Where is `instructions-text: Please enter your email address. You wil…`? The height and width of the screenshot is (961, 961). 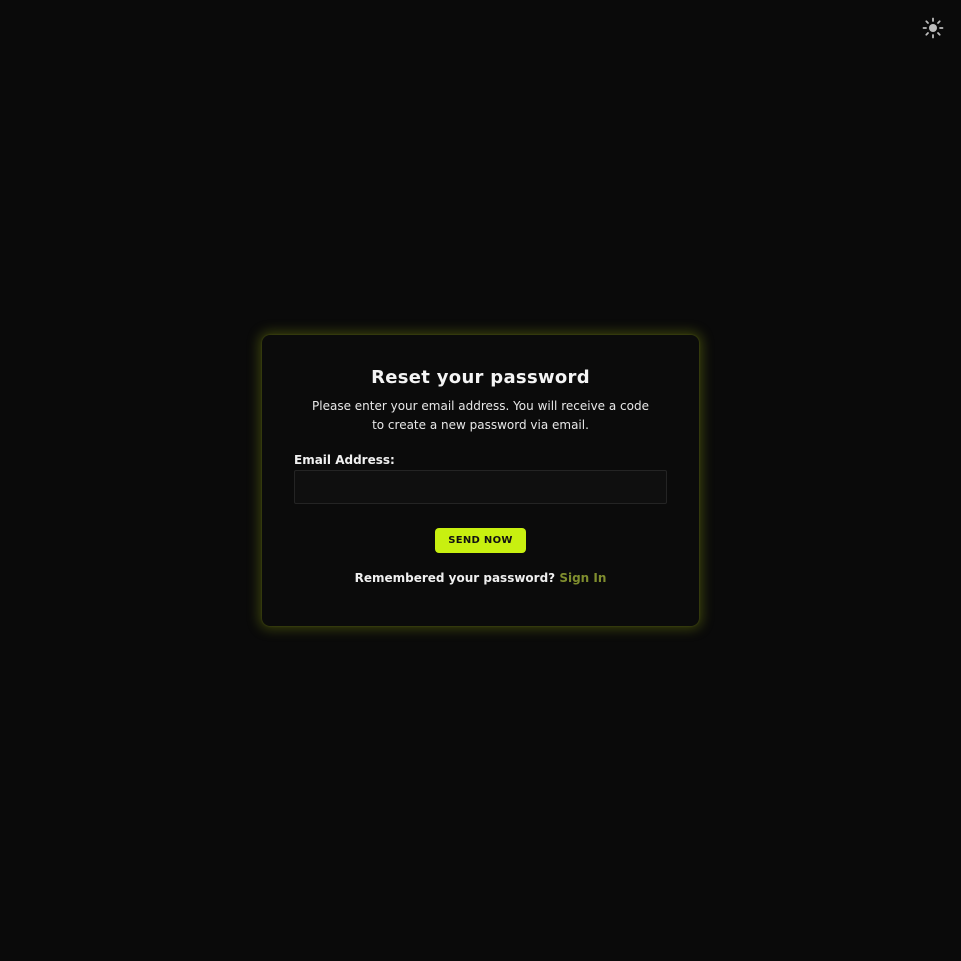
instructions-text: Please enter your email address. You wil… is located at coordinates (480, 415).